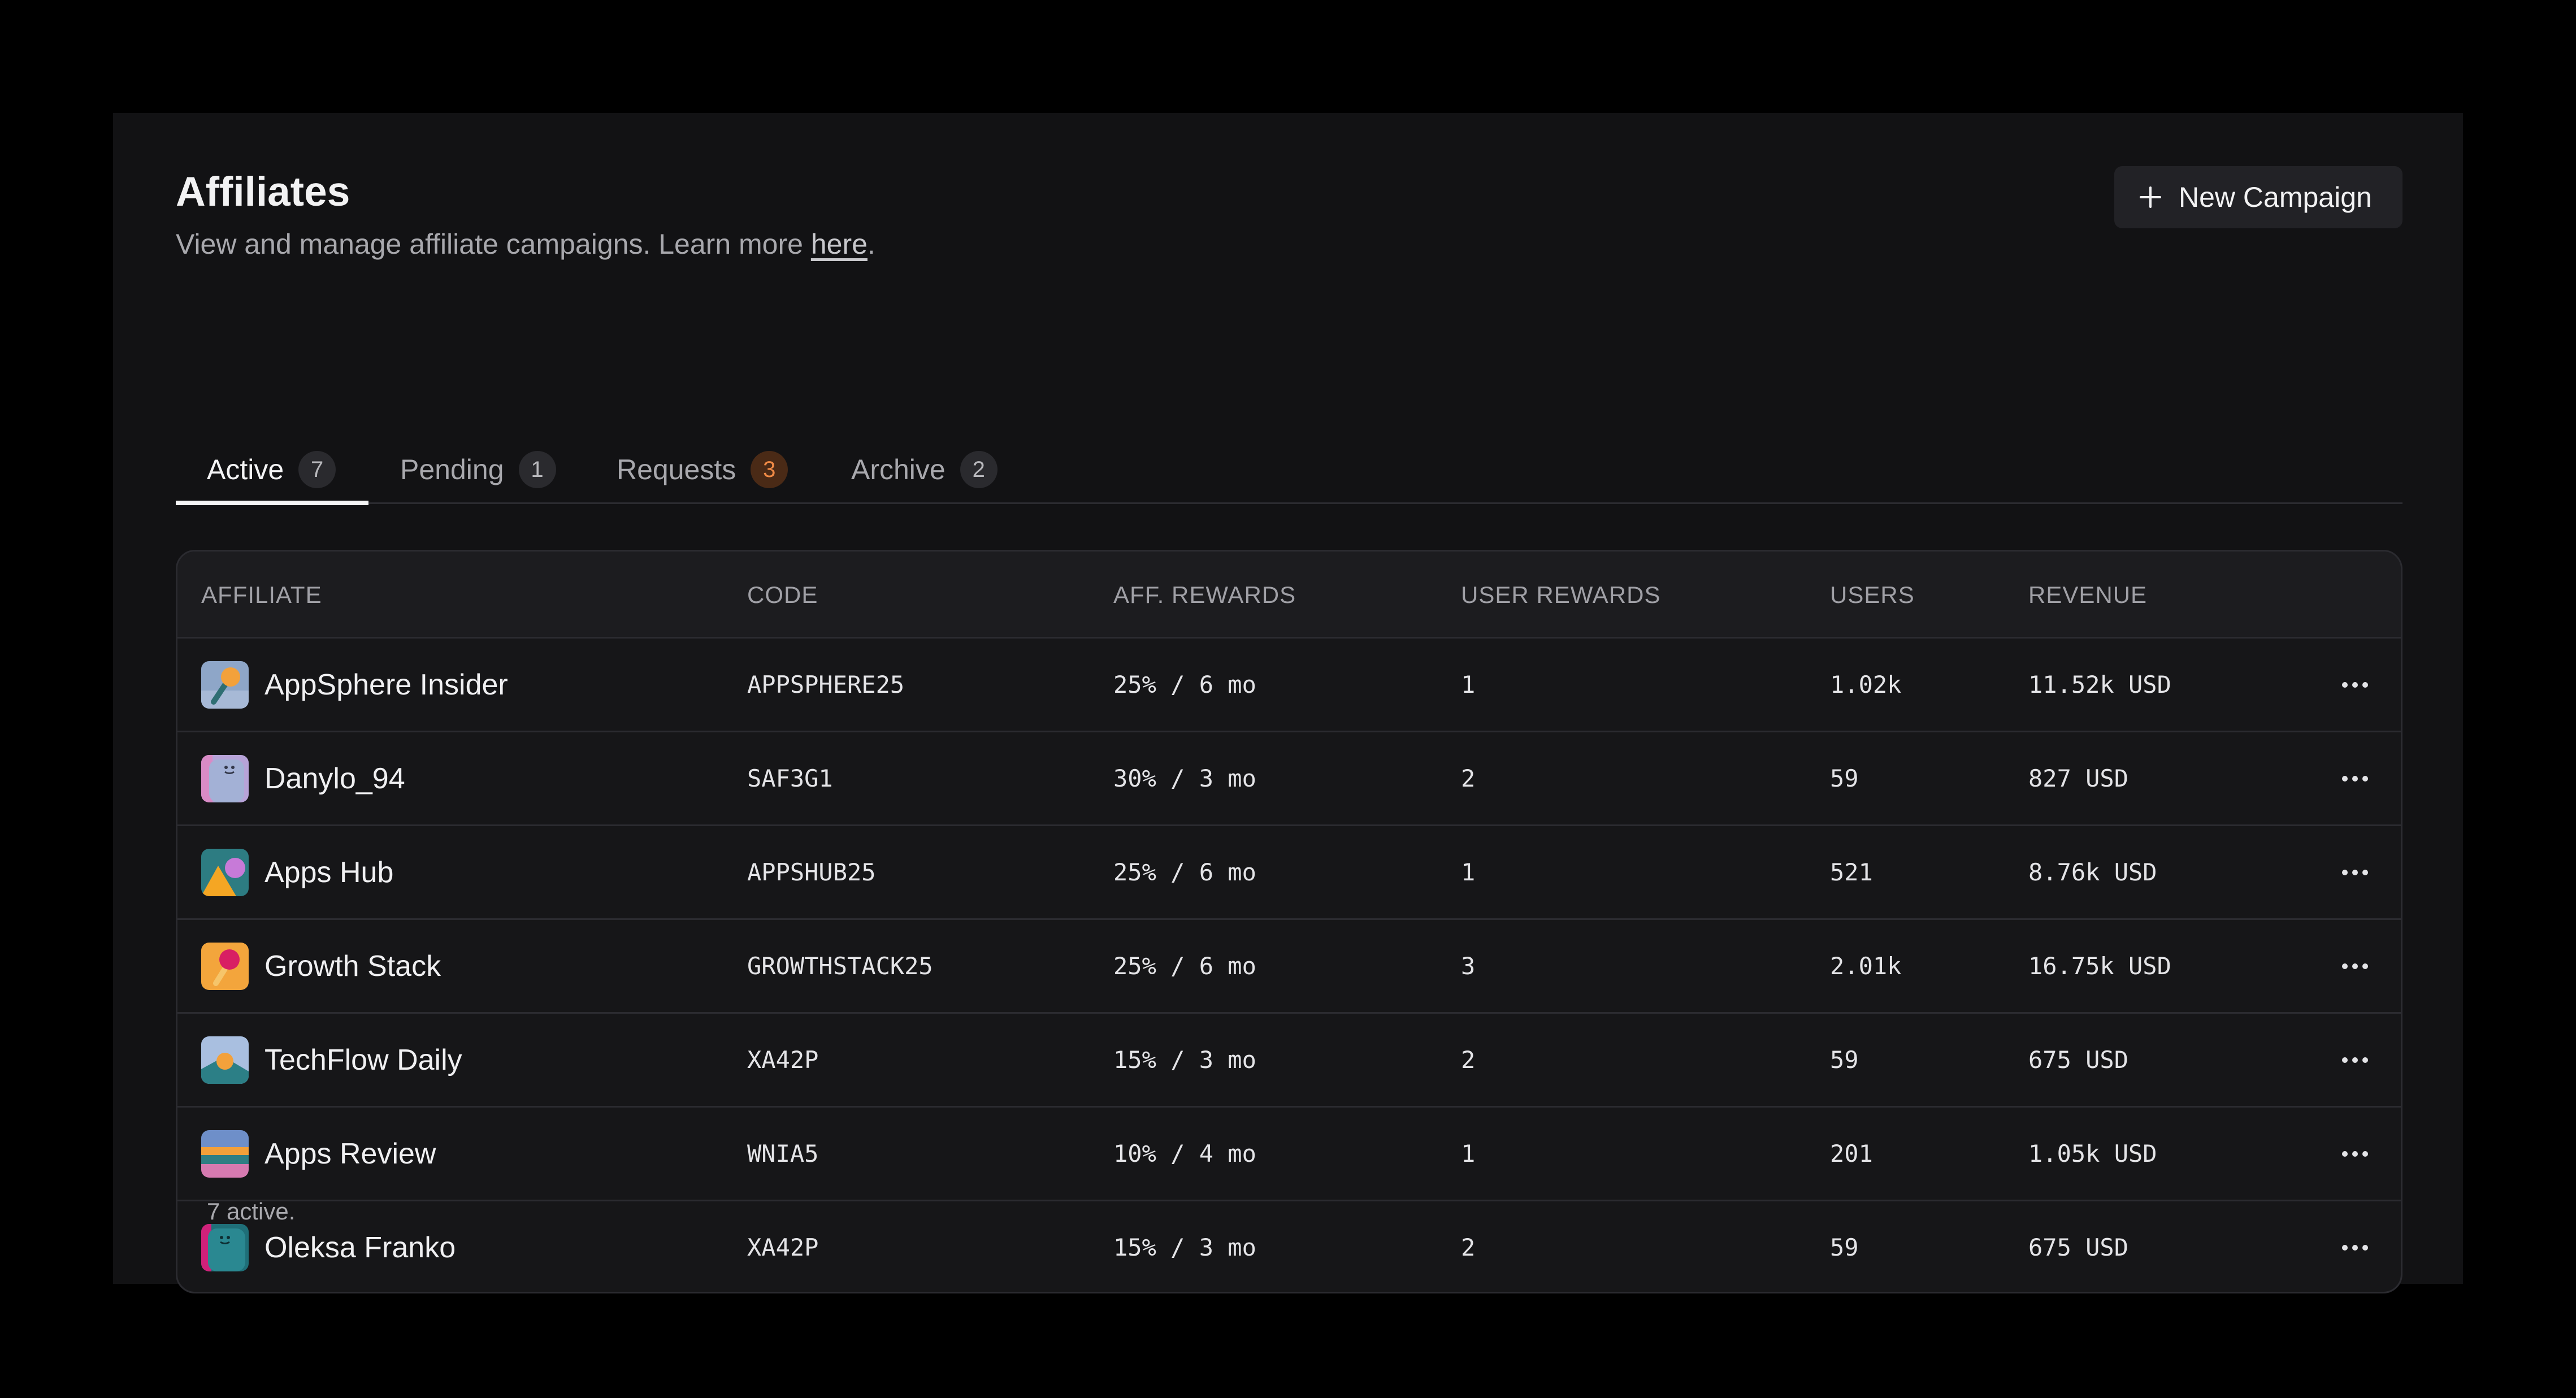 Image resolution: width=2576 pixels, height=1398 pixels. What do you see at coordinates (702, 469) in the screenshot?
I see `tab-requests: Requests 3` at bounding box center [702, 469].